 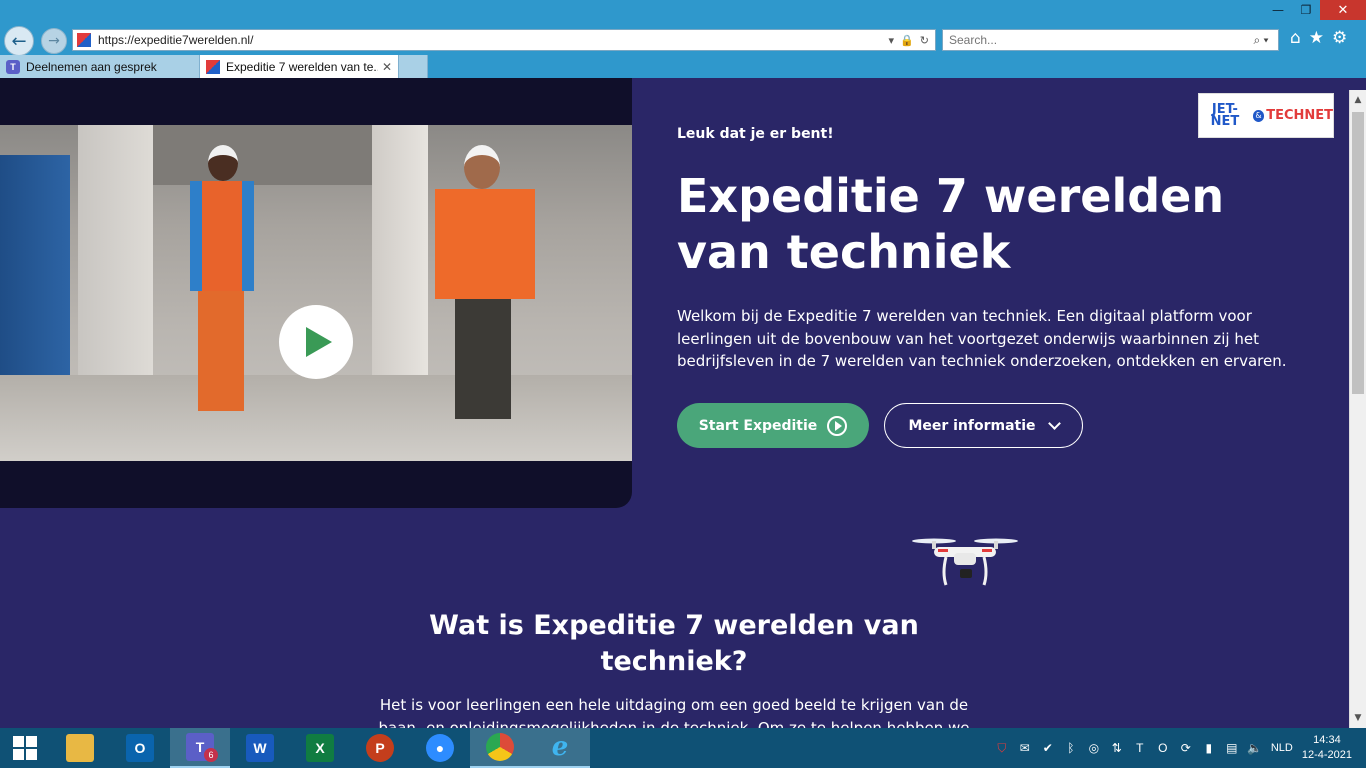 What do you see at coordinates (1261, 40) in the screenshot?
I see `search-icon: ⌕ ▾` at bounding box center [1261, 40].